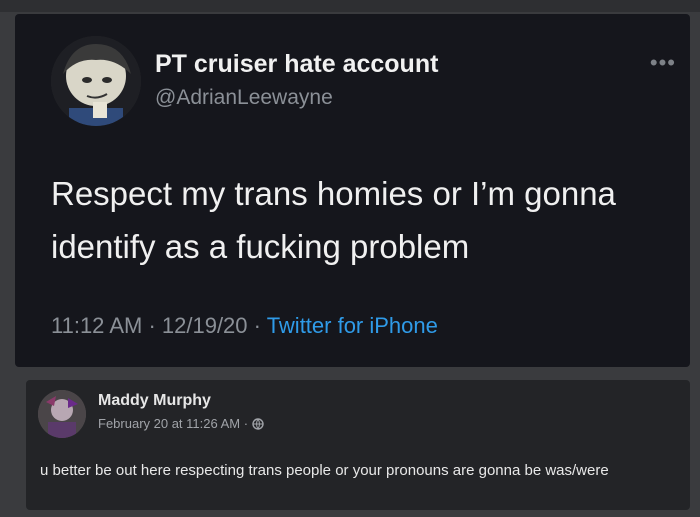 The width and height of the screenshot is (700, 517). What do you see at coordinates (96, 325) in the screenshot?
I see `tweet-time: 11:12 AM` at bounding box center [96, 325].